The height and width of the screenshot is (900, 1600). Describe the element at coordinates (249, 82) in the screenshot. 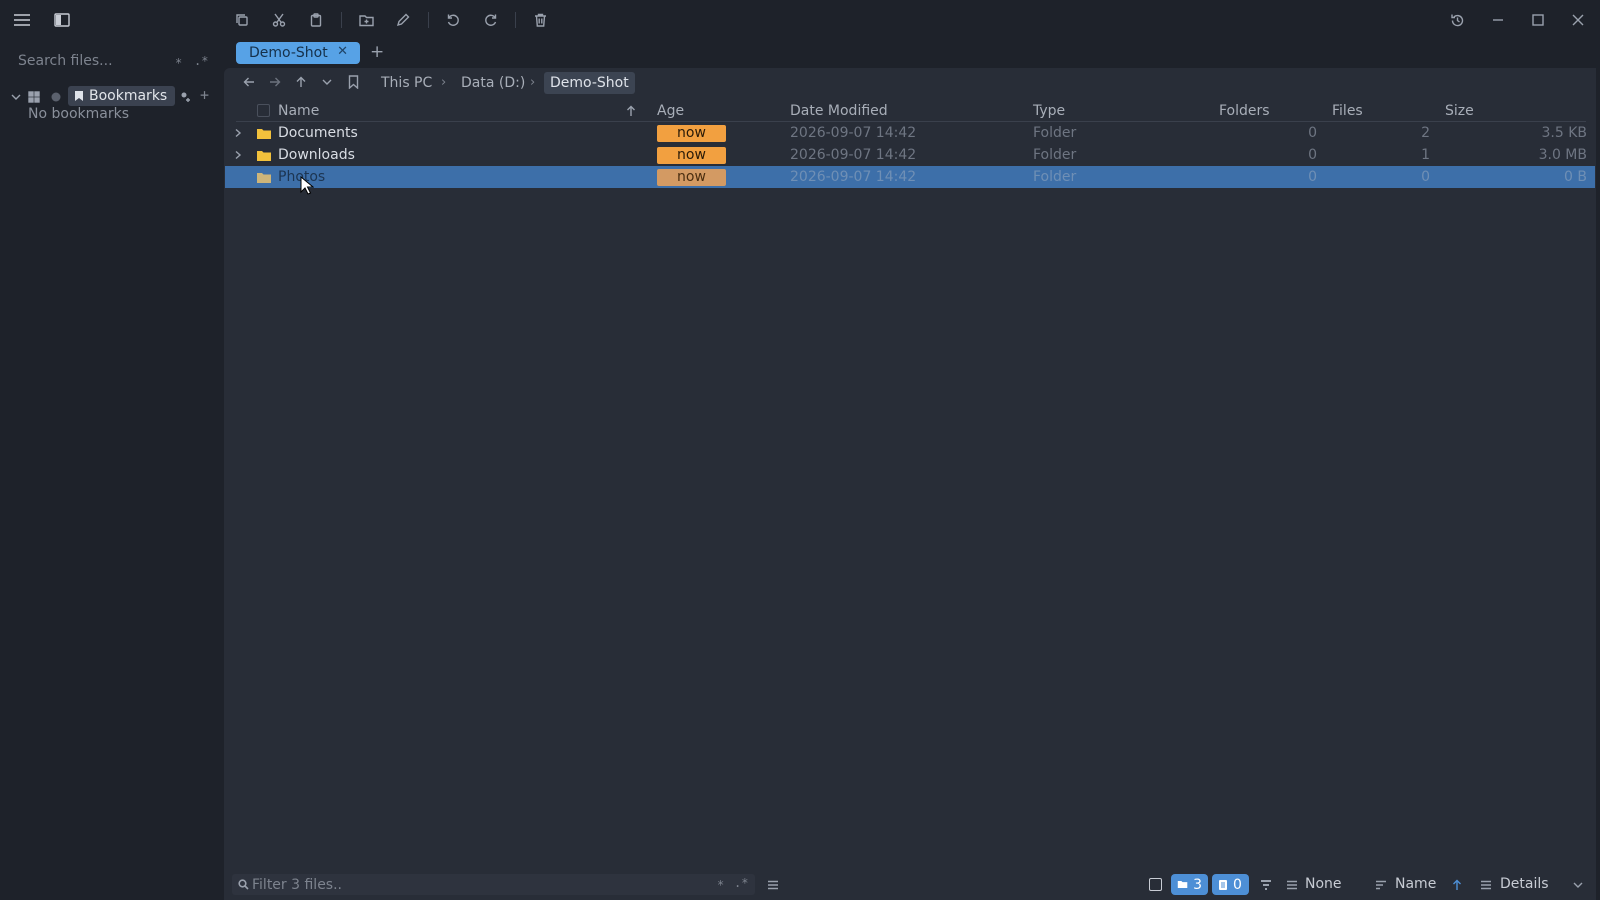

I see `back-arrow-icon` at that location.